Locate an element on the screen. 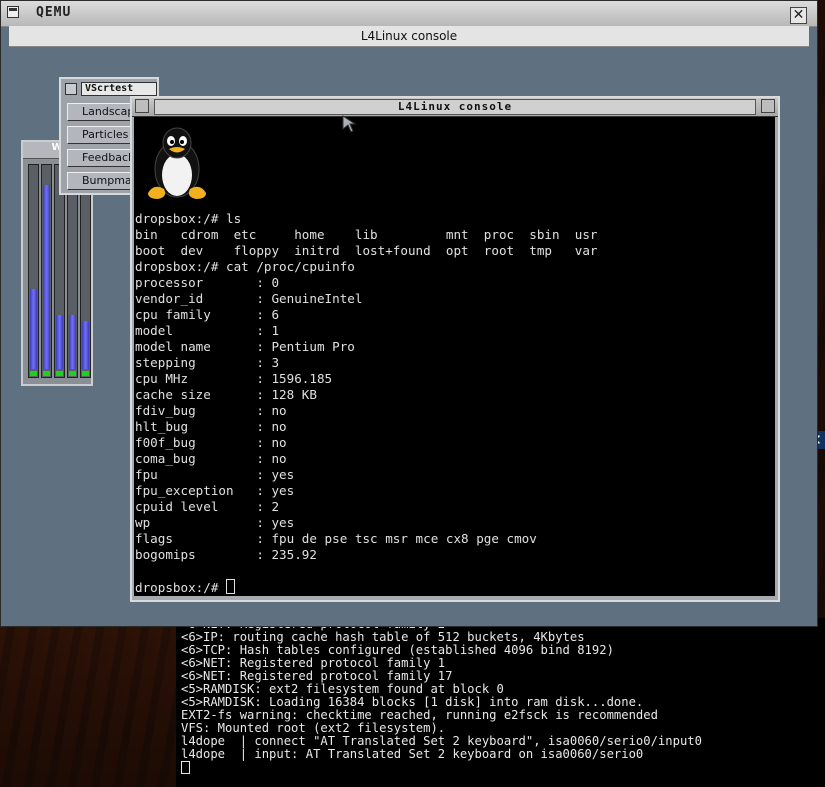  console-line: cpuid level : 2 is located at coordinates (207, 506).